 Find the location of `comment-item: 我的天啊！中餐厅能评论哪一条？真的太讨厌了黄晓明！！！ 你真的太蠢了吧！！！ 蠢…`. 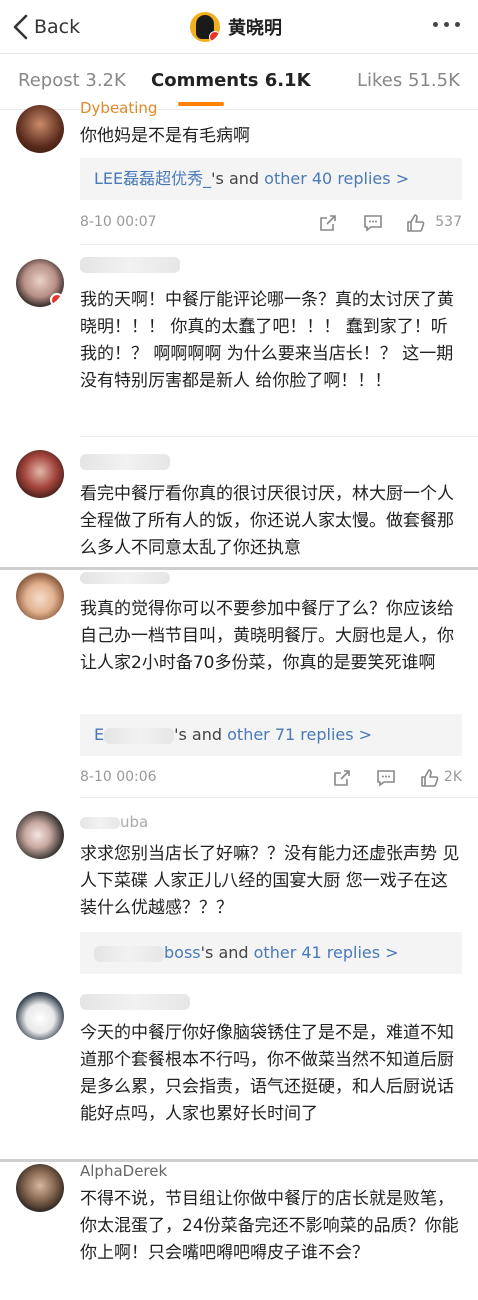

comment-item: 我的天啊！中餐厅能评论哪一条？真的太讨厌了黄晓明！！！ 你真的太蠢了吧！！！ 蠢… is located at coordinates (239, 341).